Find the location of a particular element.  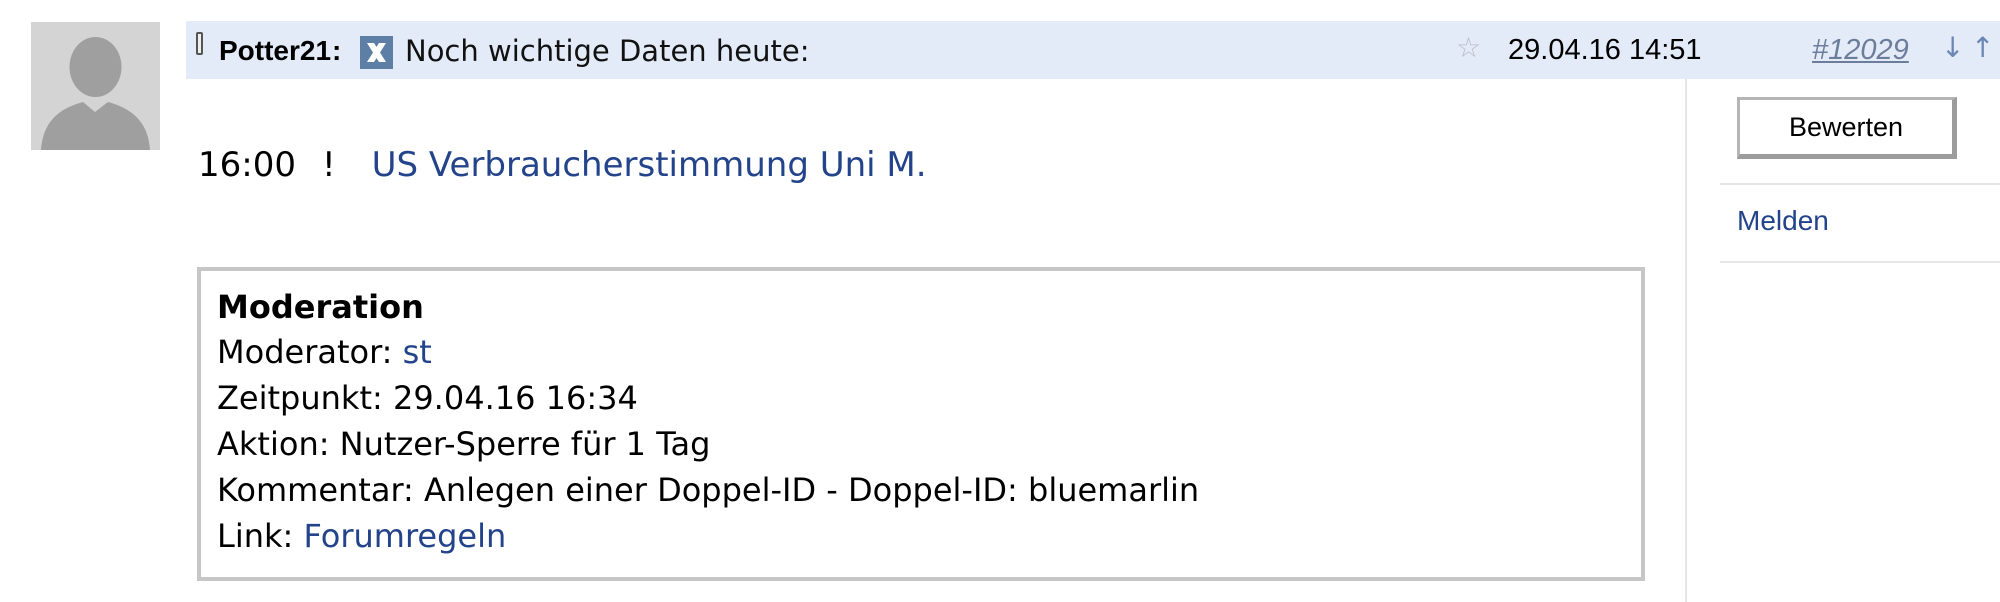

moderation-action-value: Nutzer-Sperre für 1 Tag is located at coordinates (525, 444).